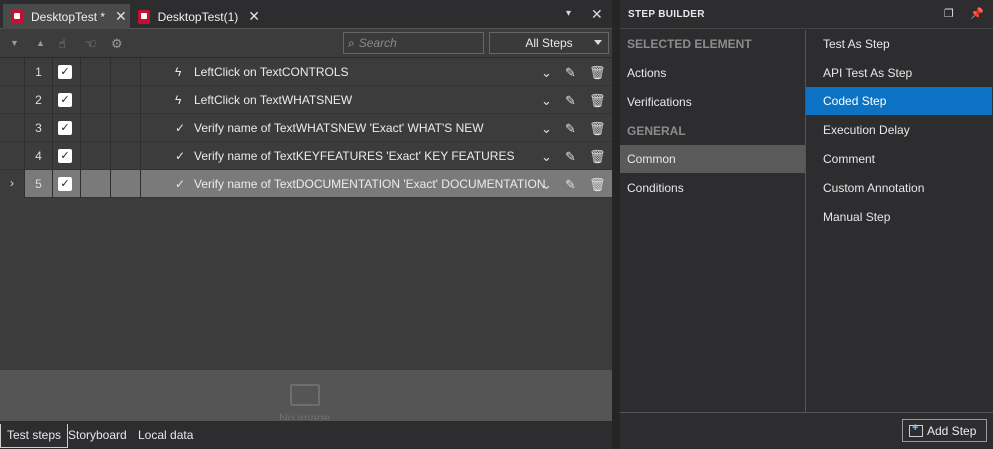 This screenshot has height=449, width=993. Describe the element at coordinates (271, 72) in the screenshot. I see `step-description: LeftClick on TextCONTROLS` at that location.